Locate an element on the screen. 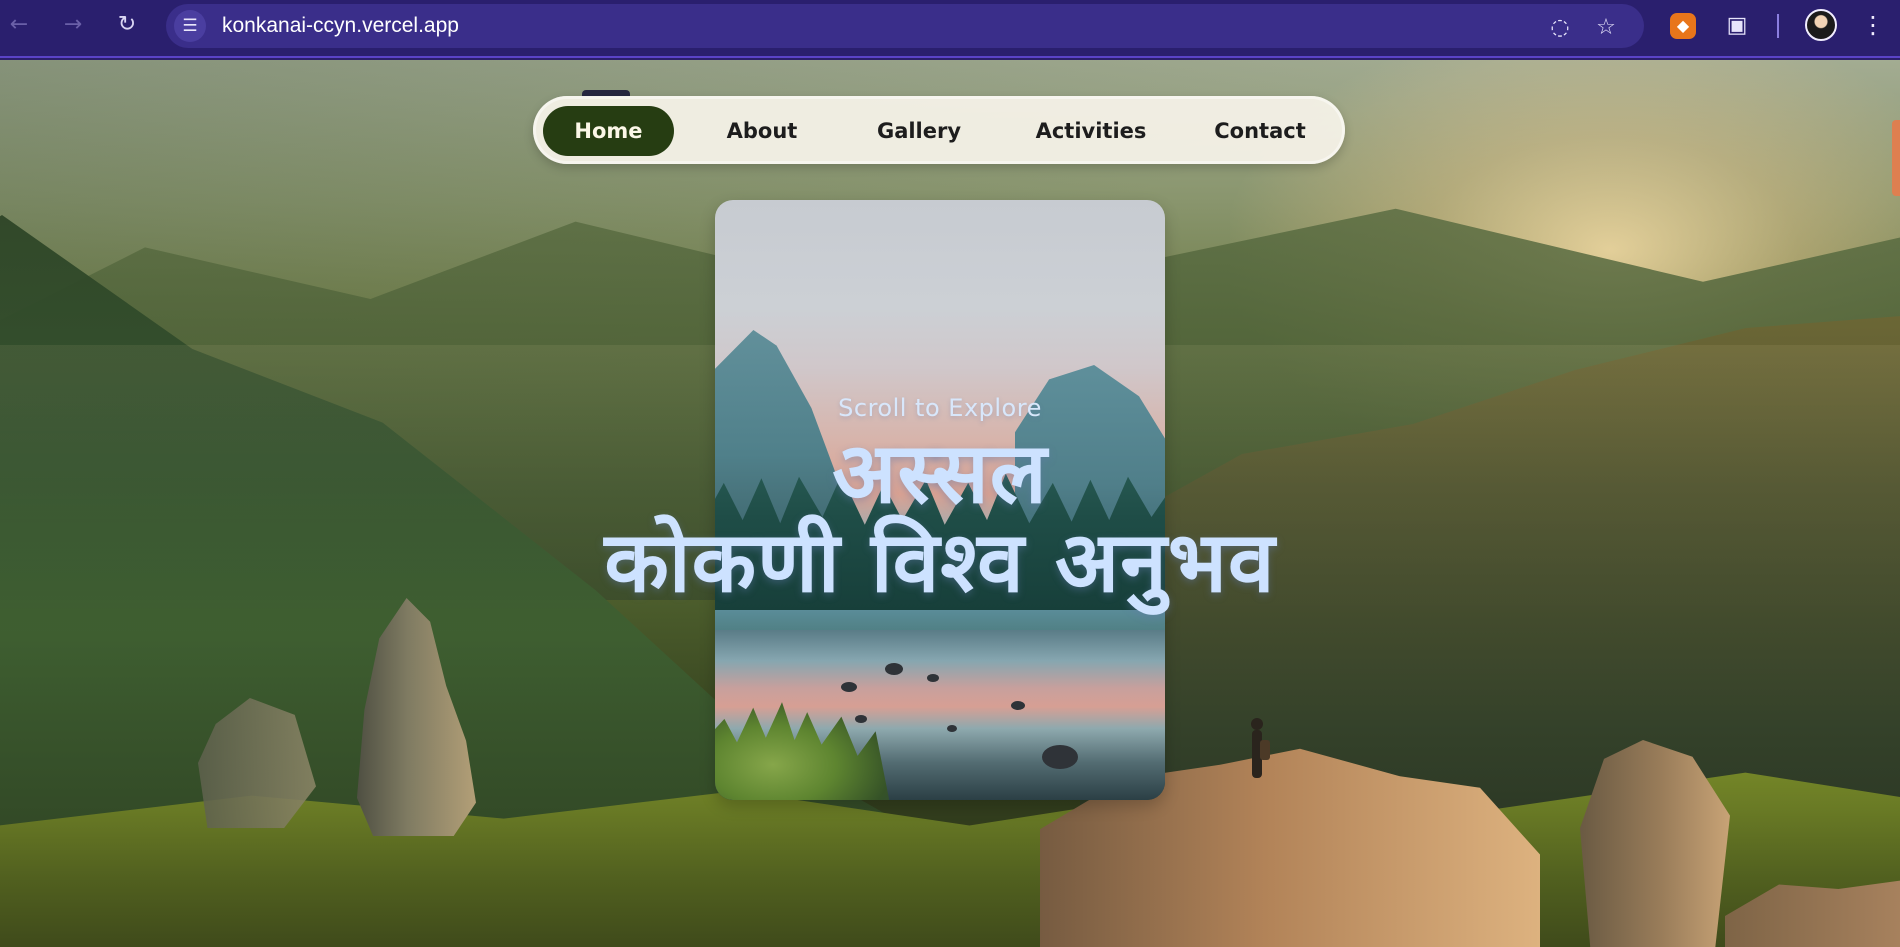 The width and height of the screenshot is (1900, 947). eye-off-icon: ◌ is located at coordinates (1560, 28).